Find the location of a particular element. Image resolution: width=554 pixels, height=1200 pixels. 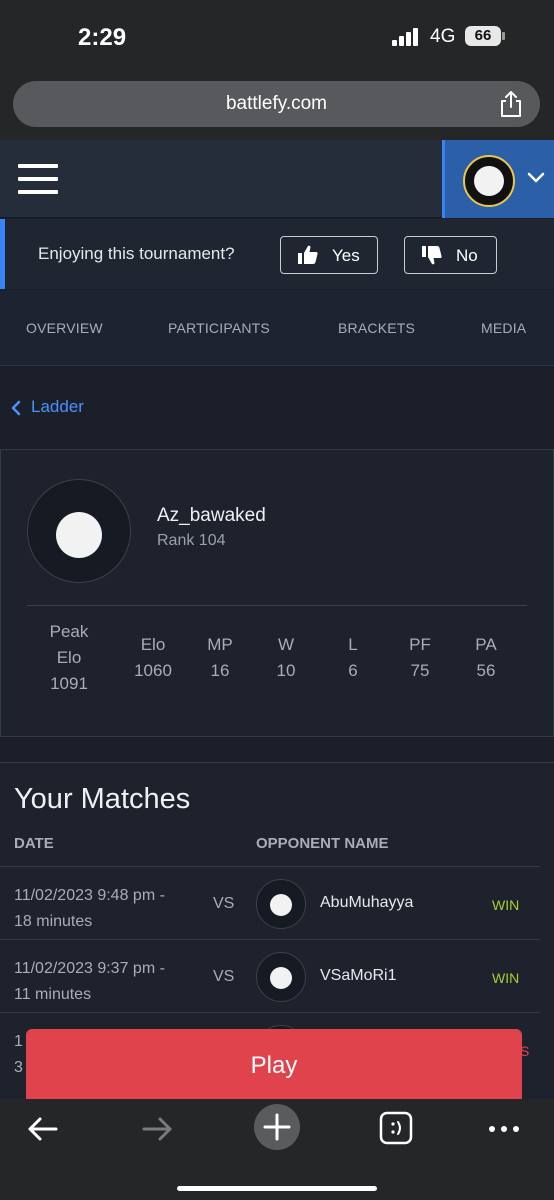

tab-media: MEDIA is located at coordinates (503, 328).